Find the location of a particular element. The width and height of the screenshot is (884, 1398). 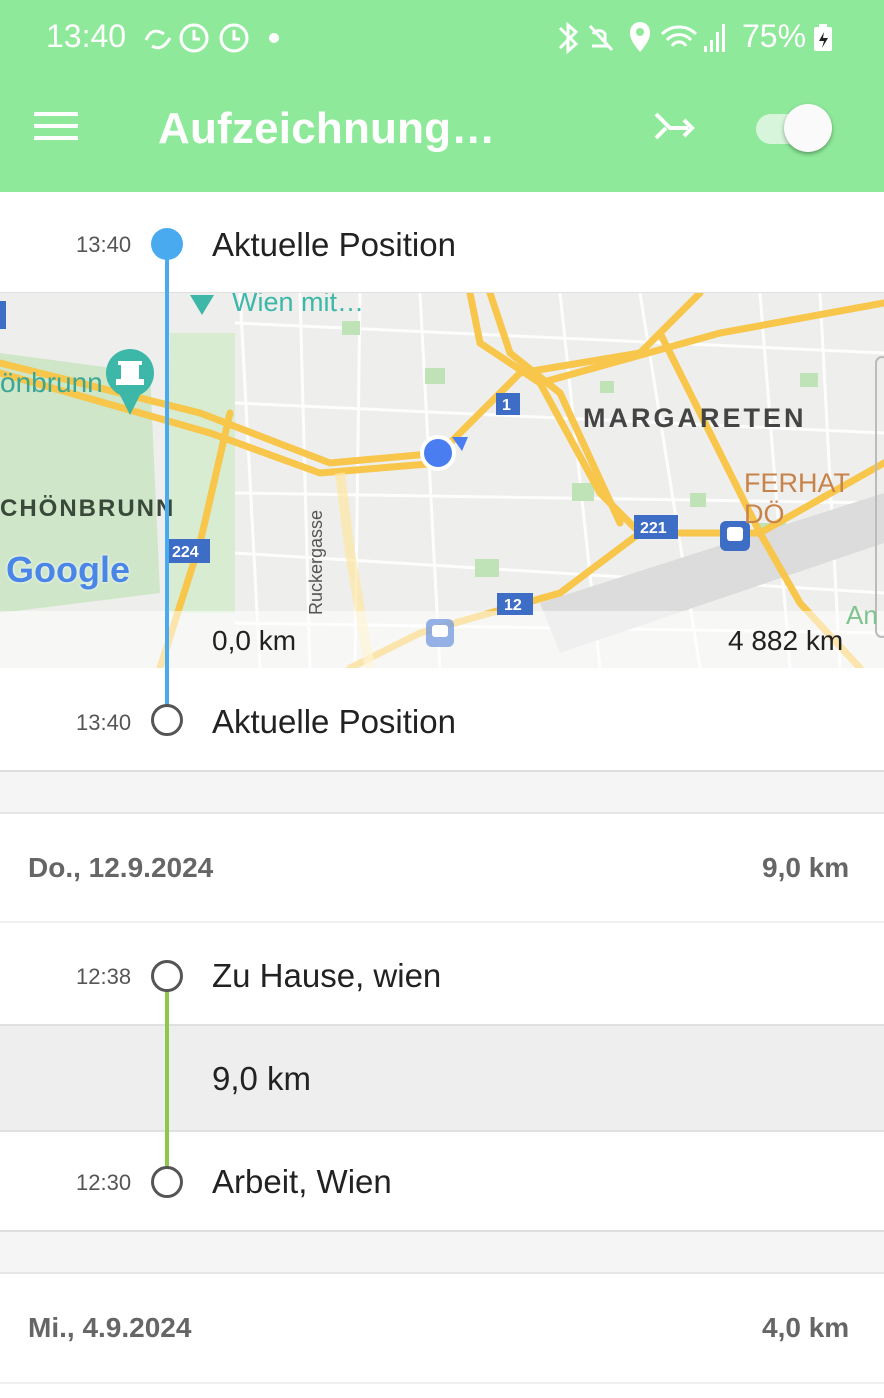

day-total-distance: 9,0 km is located at coordinates (806, 867).